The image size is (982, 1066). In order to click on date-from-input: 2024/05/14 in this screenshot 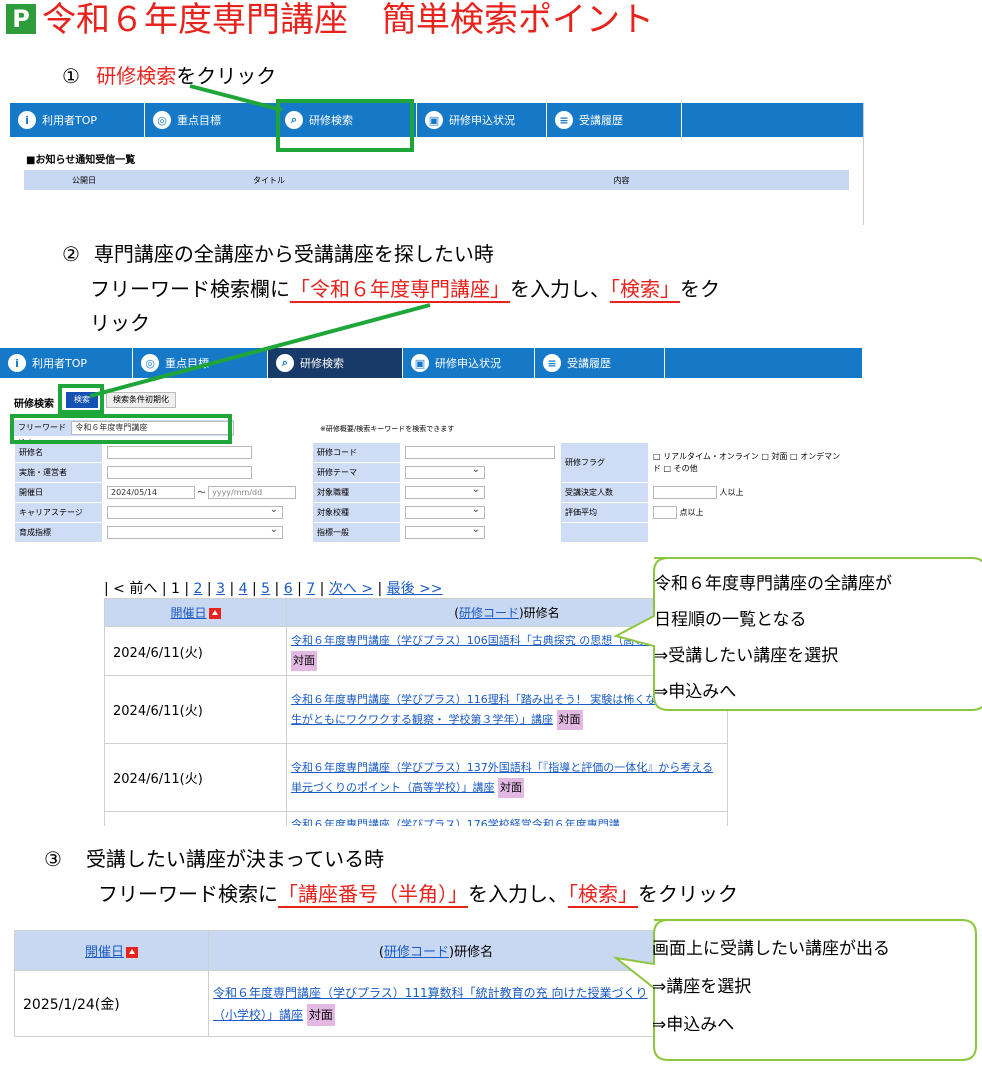, I will do `click(151, 492)`.